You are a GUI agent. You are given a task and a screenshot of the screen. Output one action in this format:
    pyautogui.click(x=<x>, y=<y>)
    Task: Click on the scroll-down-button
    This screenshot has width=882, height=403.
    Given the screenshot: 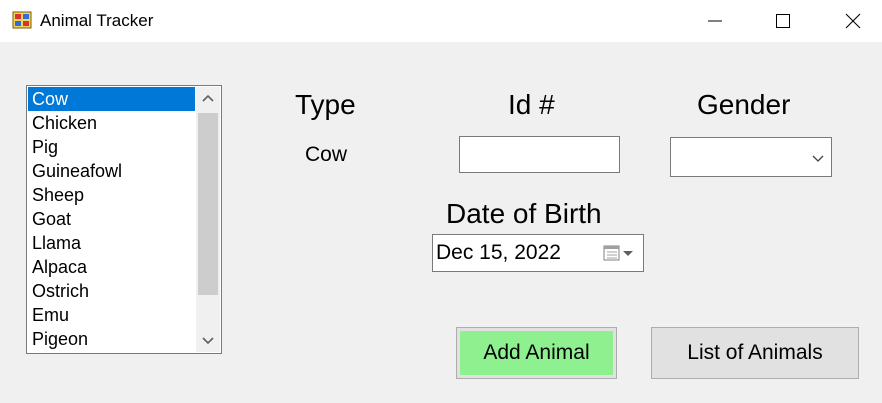 What is the action you would take?
    pyautogui.click(x=208, y=341)
    